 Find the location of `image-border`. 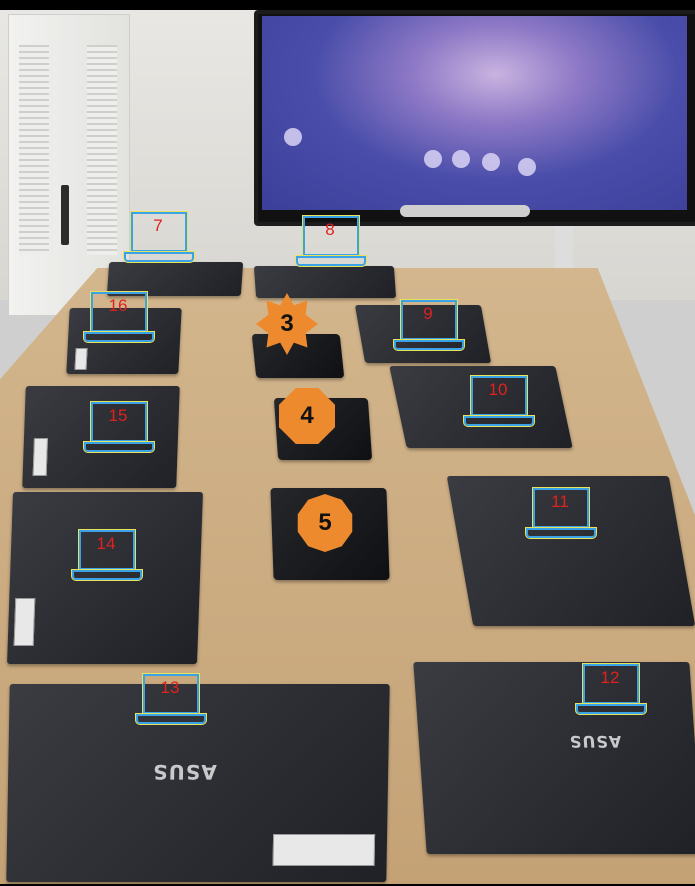

image-border is located at coordinates (347, 5).